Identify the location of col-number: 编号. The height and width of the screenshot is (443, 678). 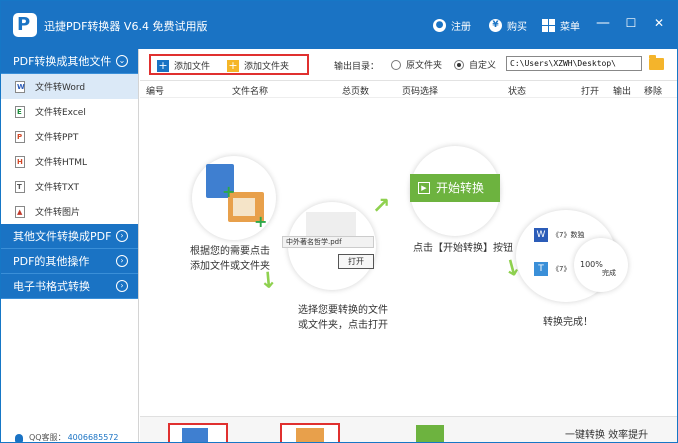
(155, 92).